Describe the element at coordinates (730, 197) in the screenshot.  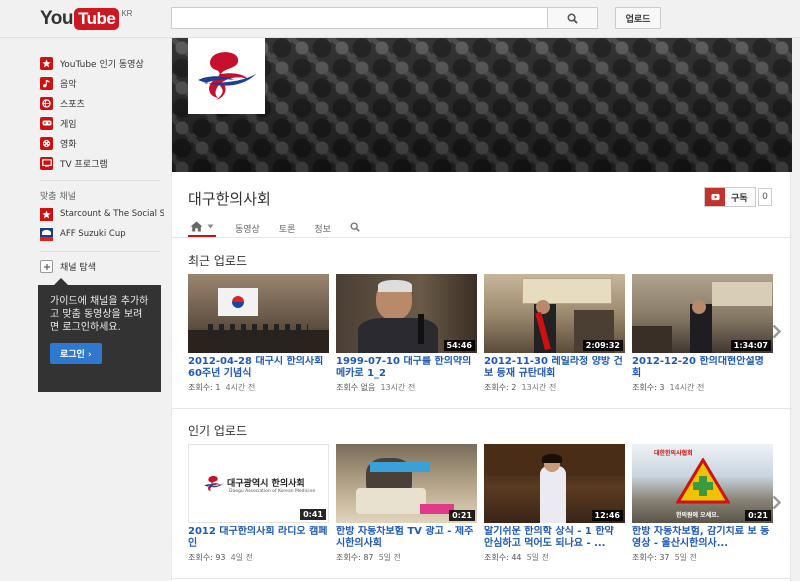
I see `subscribe-button: 구독` at that location.